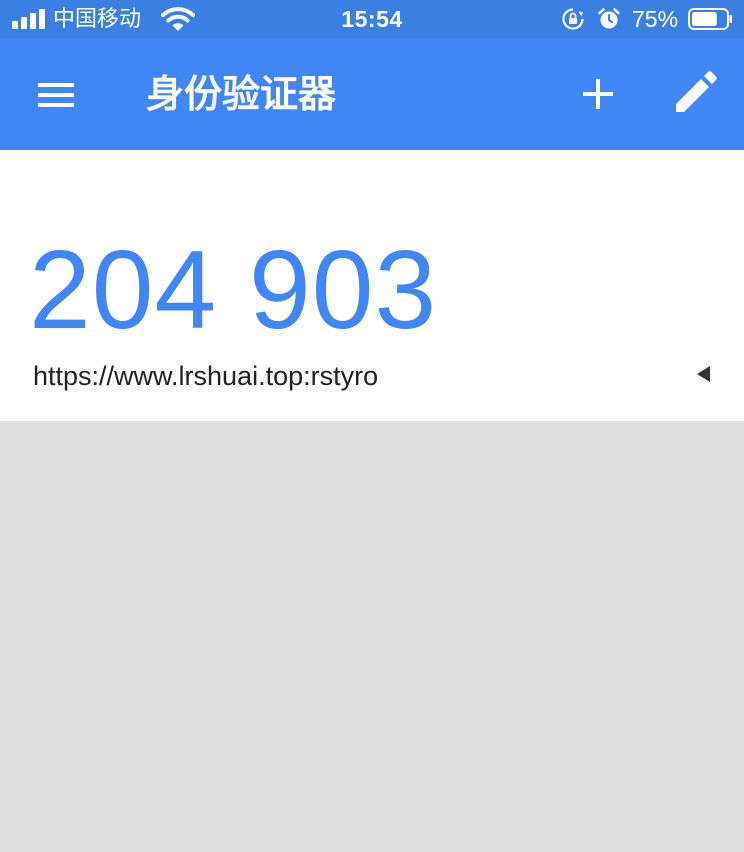 This screenshot has height=852, width=744. I want to click on plus-icon, so click(598, 94).